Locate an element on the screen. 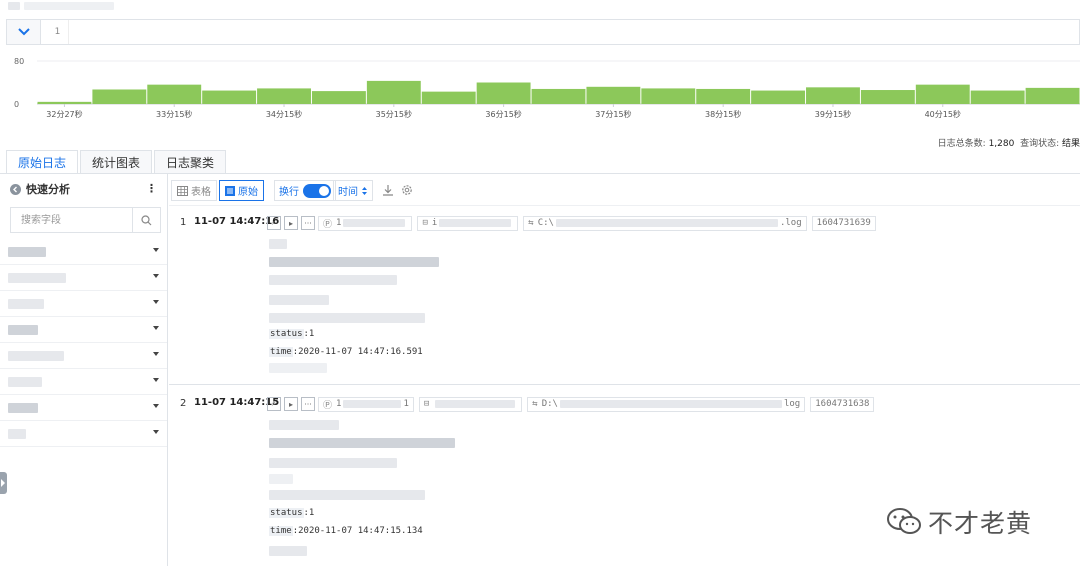 The width and height of the screenshot is (1080, 566). top-bar is located at coordinates (540, 9).